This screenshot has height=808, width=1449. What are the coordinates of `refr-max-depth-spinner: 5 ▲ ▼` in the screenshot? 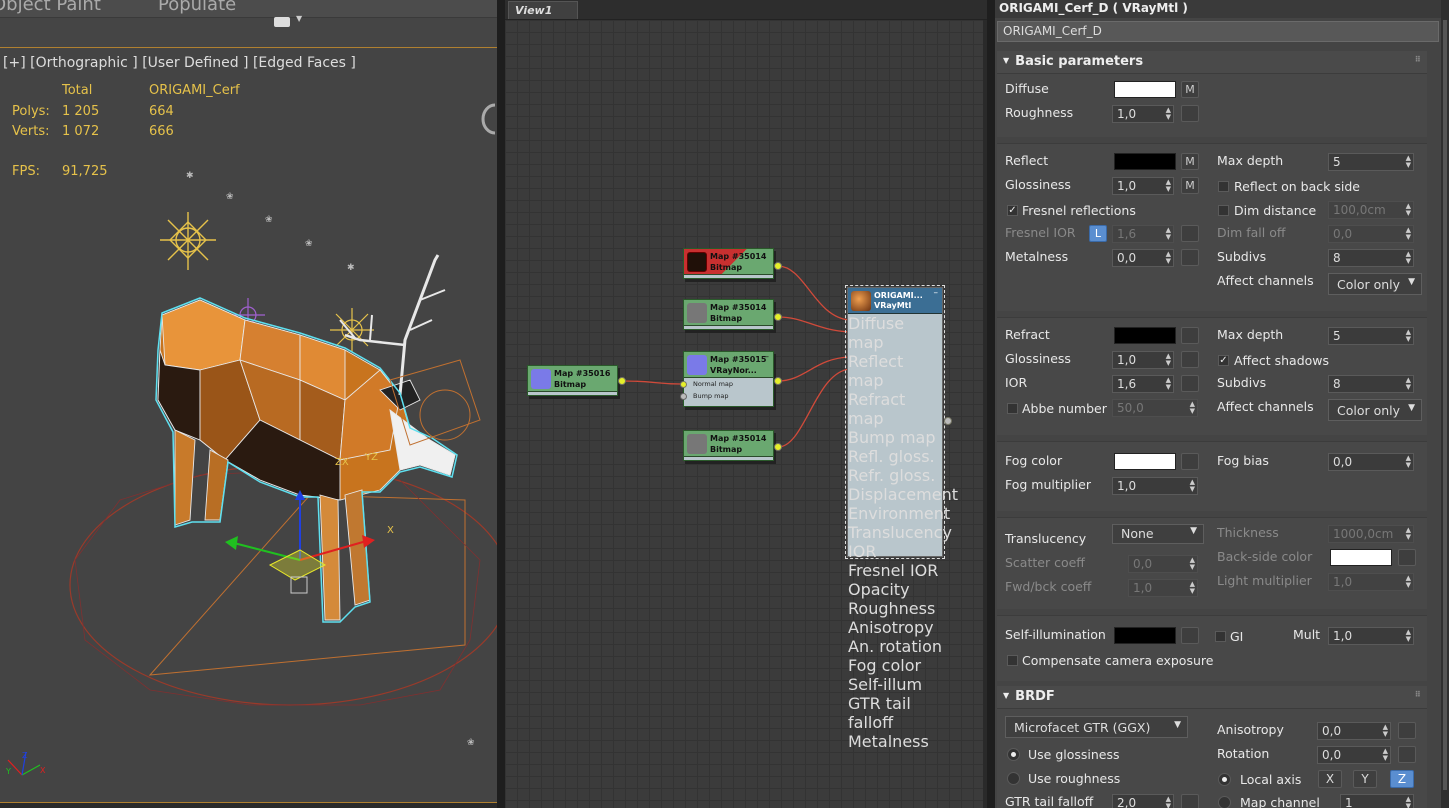 It's located at (1371, 336).